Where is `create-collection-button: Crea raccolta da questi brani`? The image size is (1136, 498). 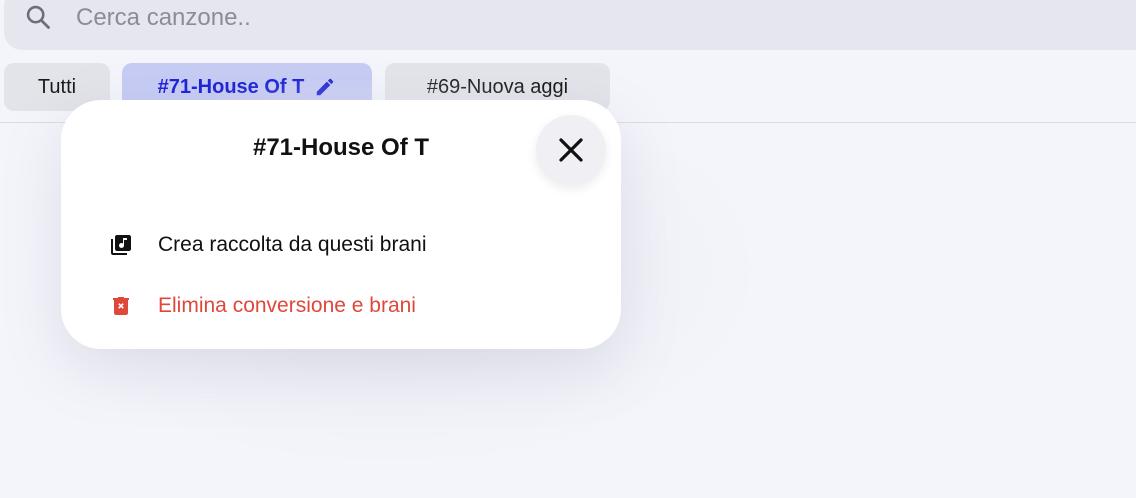
create-collection-button: Crea raccolta da questi brani is located at coordinates (267, 245).